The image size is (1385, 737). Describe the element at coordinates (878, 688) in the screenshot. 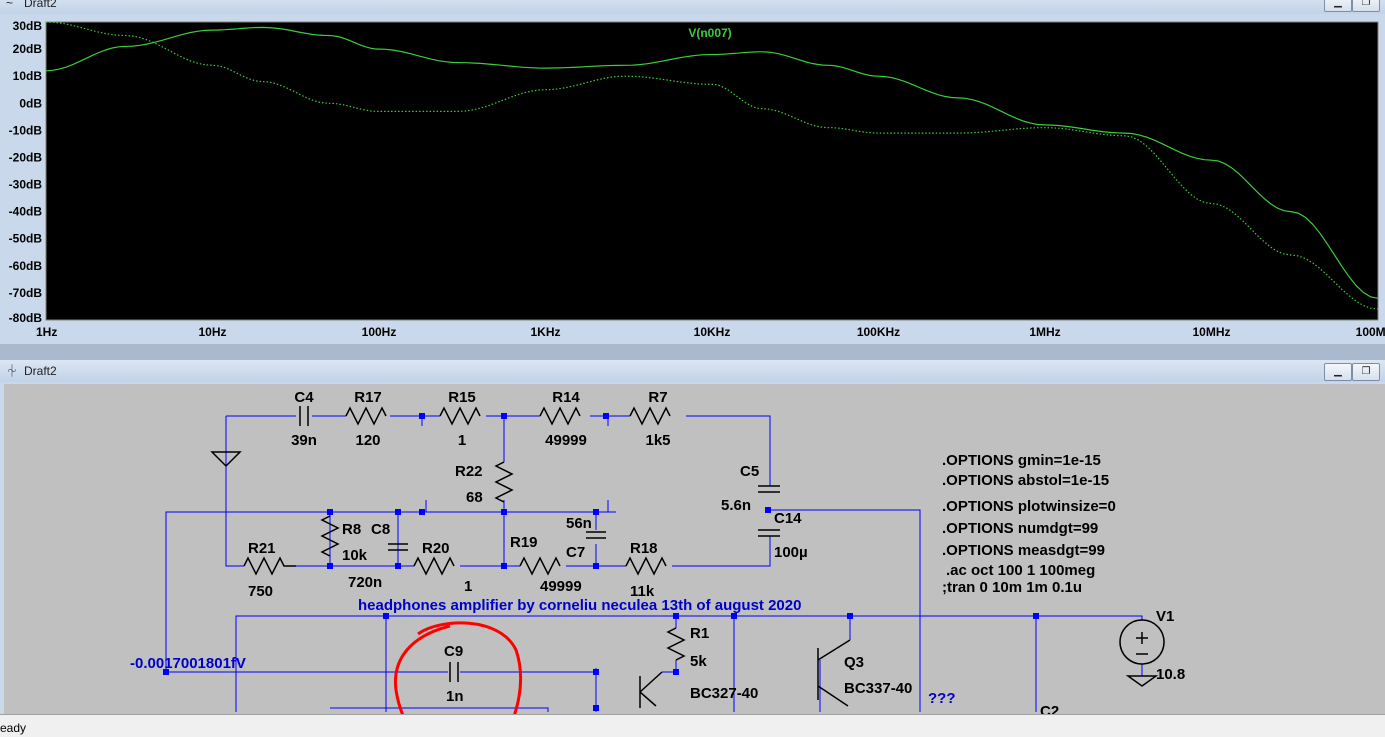

I see `component-value-q3: BC337-40` at that location.